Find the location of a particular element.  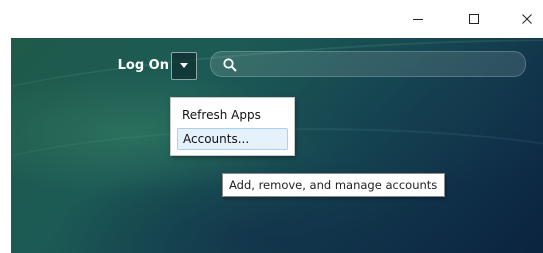

close-icon is located at coordinates (527, 19).